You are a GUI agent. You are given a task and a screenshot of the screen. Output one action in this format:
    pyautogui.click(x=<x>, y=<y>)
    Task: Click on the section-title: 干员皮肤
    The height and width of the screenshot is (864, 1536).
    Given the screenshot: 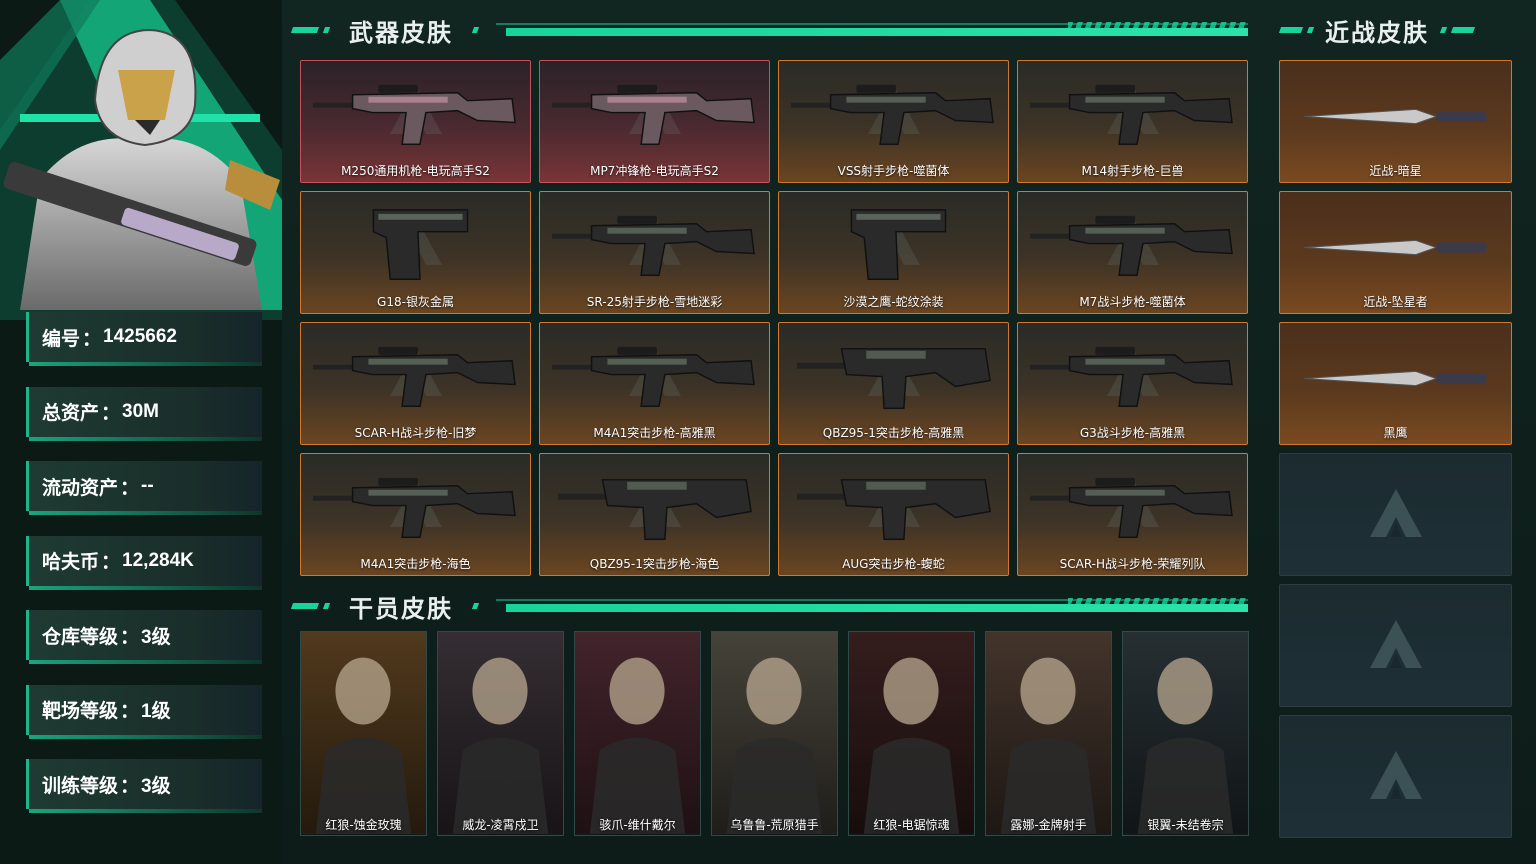 What is the action you would take?
    pyautogui.click(x=401, y=609)
    